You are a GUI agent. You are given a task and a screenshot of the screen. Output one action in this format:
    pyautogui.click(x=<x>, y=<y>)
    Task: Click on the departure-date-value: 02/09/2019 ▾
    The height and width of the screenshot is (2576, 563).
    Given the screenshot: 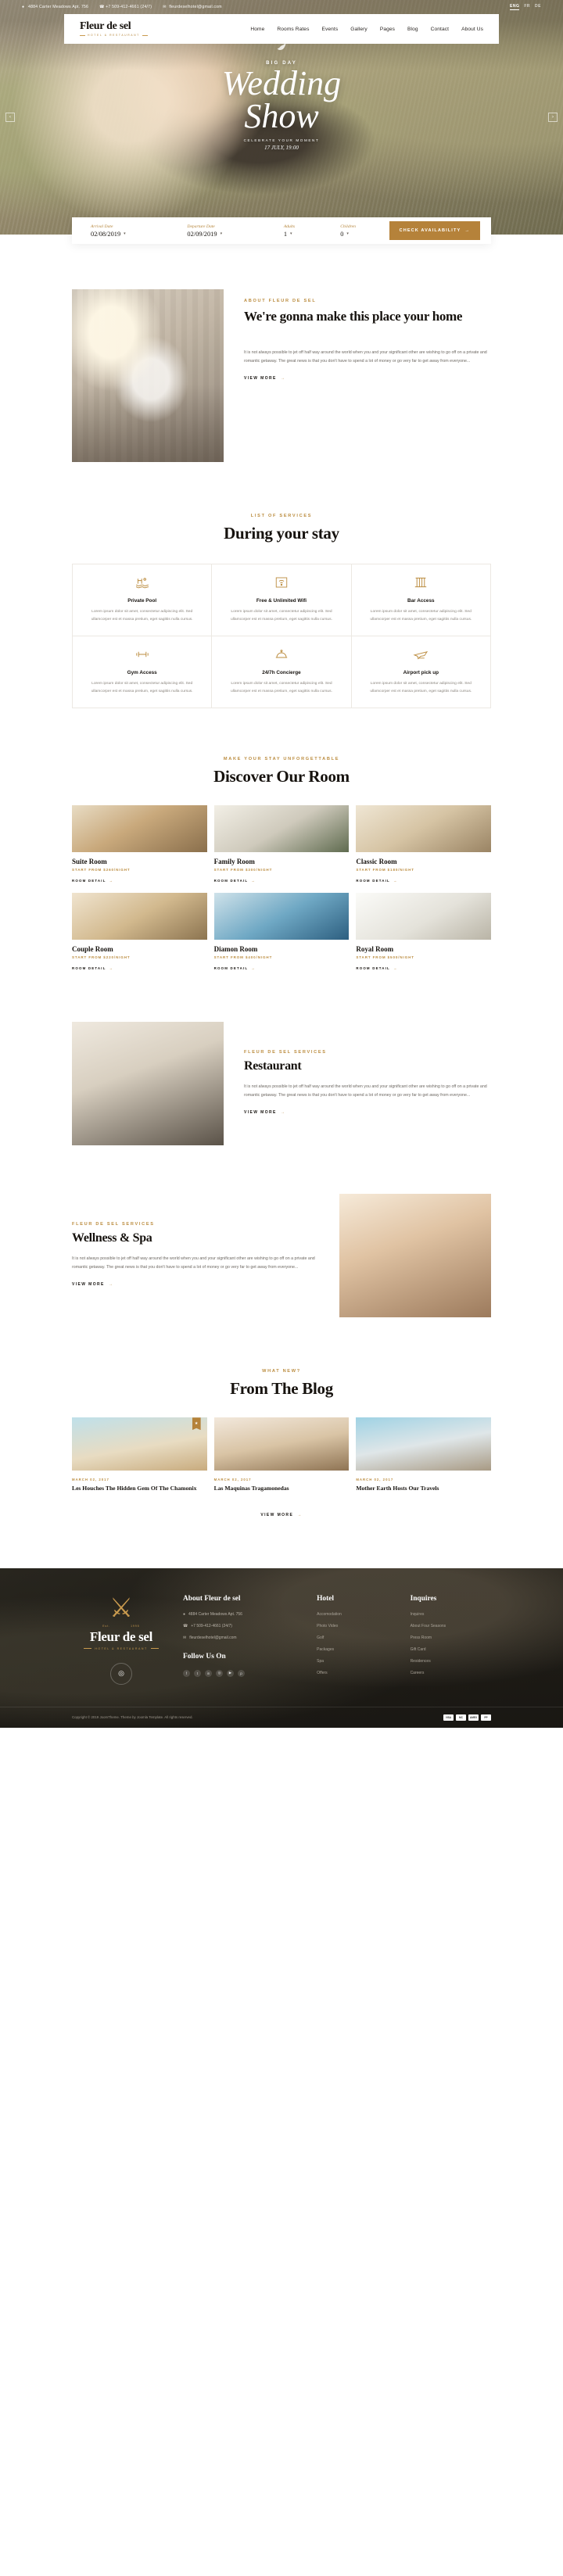 What is the action you would take?
    pyautogui.click(x=231, y=234)
    